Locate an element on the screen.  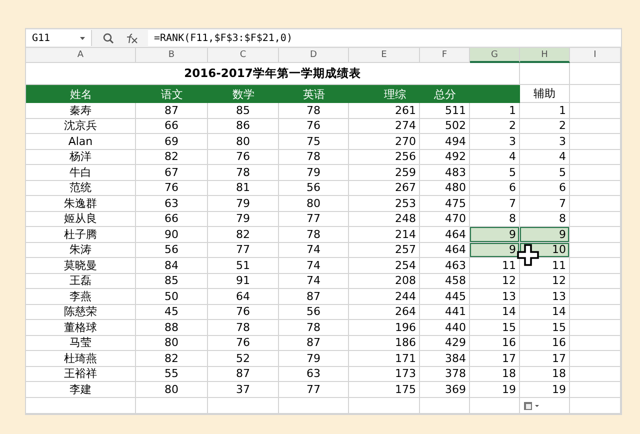
table-cell: 2 is located at coordinates (495, 126).